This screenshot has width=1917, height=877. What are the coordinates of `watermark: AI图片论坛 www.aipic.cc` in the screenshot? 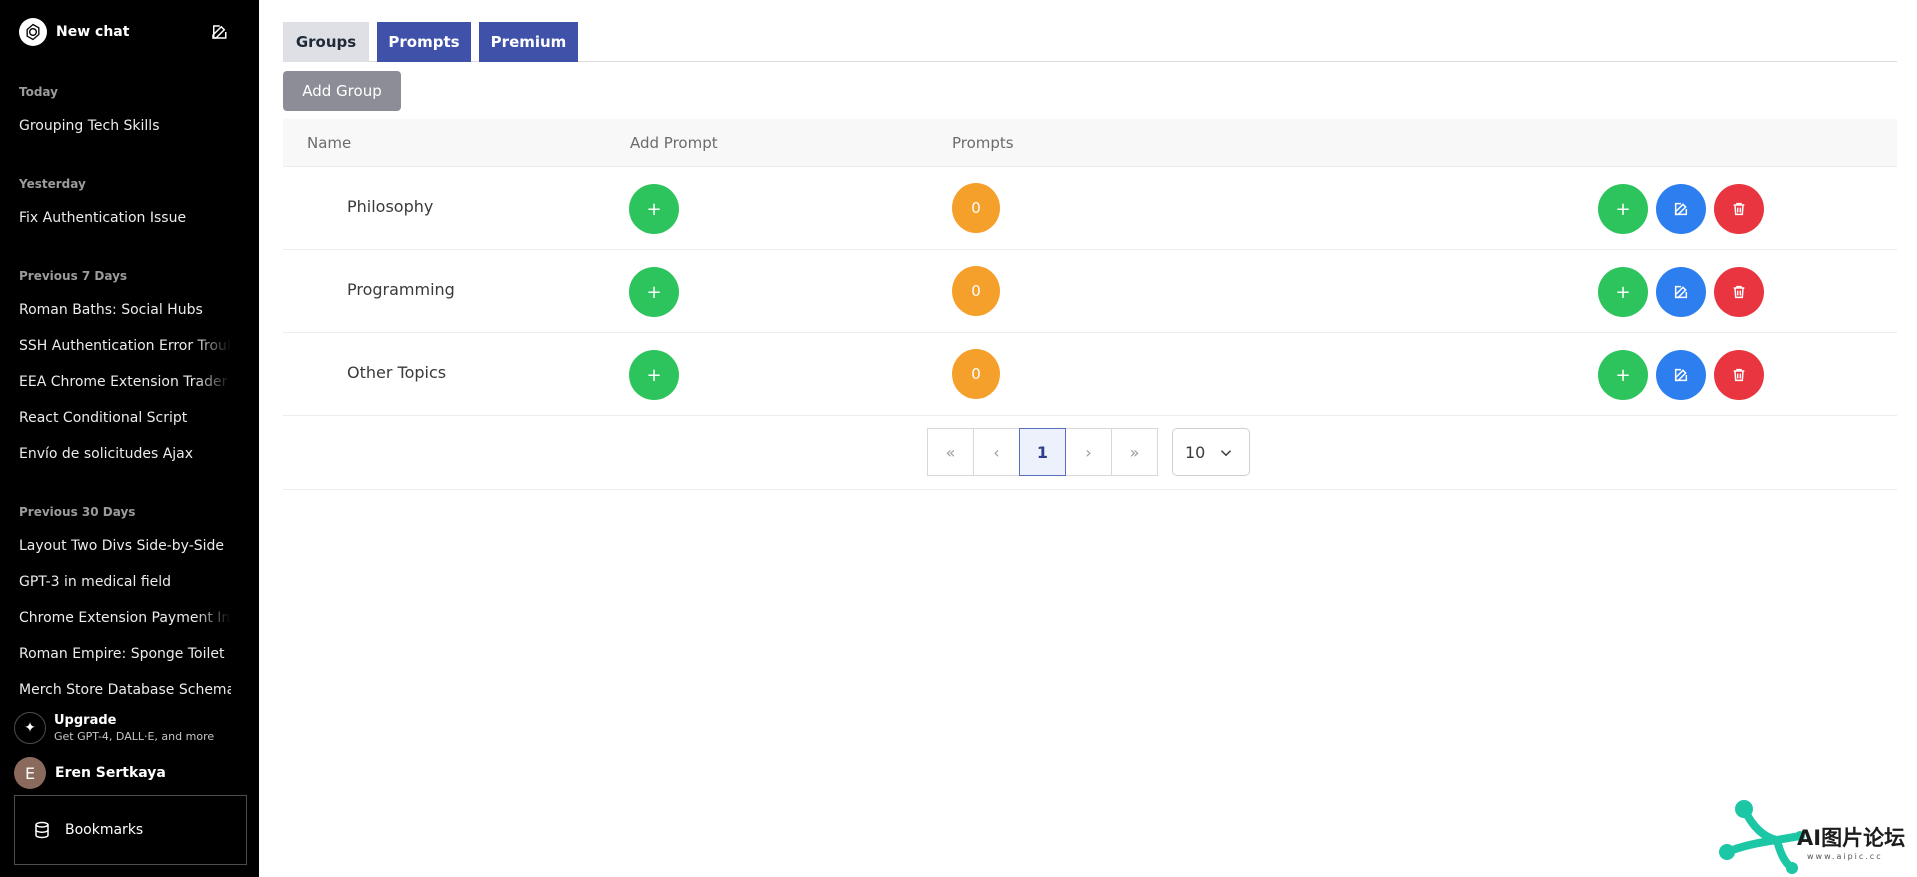 It's located at (1817, 836).